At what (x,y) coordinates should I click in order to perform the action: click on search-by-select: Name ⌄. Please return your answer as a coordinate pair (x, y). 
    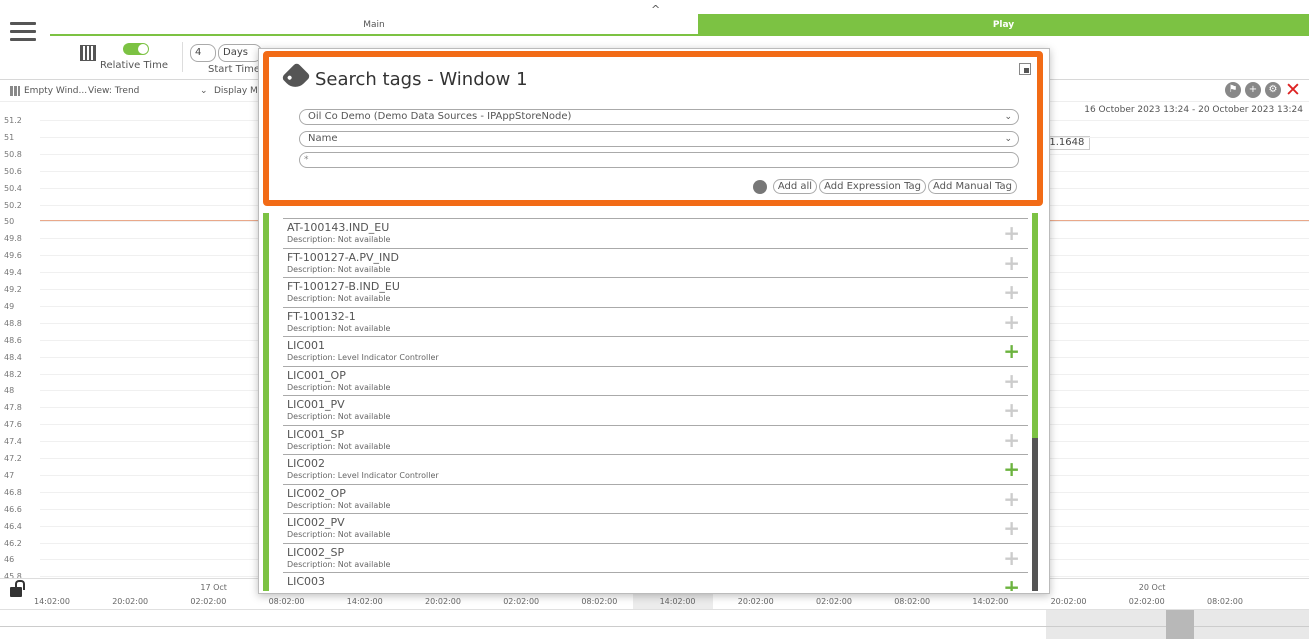
    Looking at the image, I should click on (659, 139).